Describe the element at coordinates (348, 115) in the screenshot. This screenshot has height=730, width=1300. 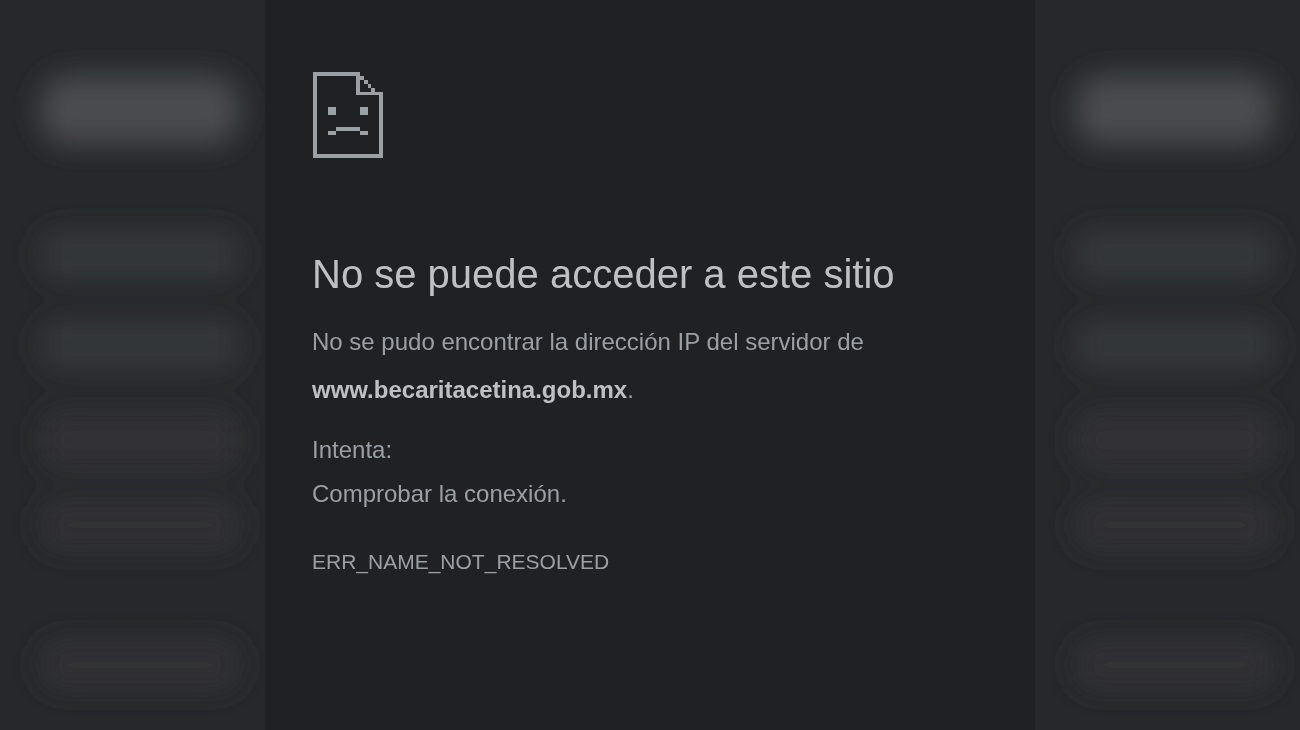
I see `sad-file-icon` at that location.